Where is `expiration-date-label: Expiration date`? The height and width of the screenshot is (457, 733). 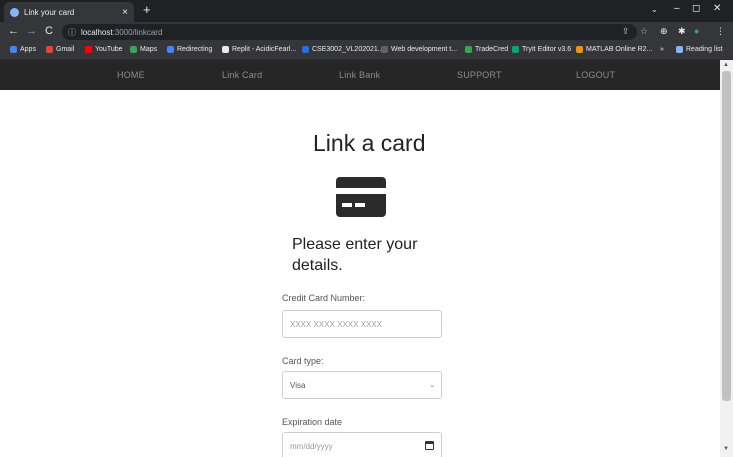 expiration-date-label: Expiration date is located at coordinates (312, 422).